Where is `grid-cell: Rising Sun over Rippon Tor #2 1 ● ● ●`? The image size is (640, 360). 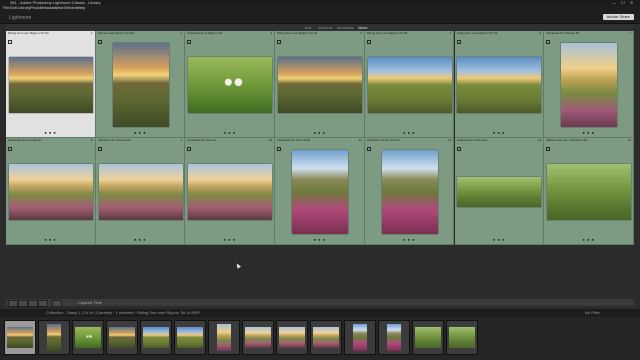 grid-cell: Rising Sun over Rippon Tor #2 1 ● ● ● is located at coordinates (51, 84).